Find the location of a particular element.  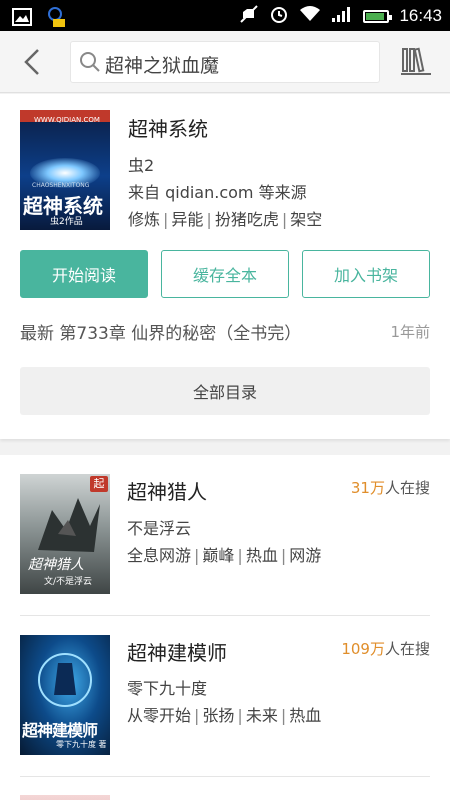

back-button is located at coordinates (33, 62).